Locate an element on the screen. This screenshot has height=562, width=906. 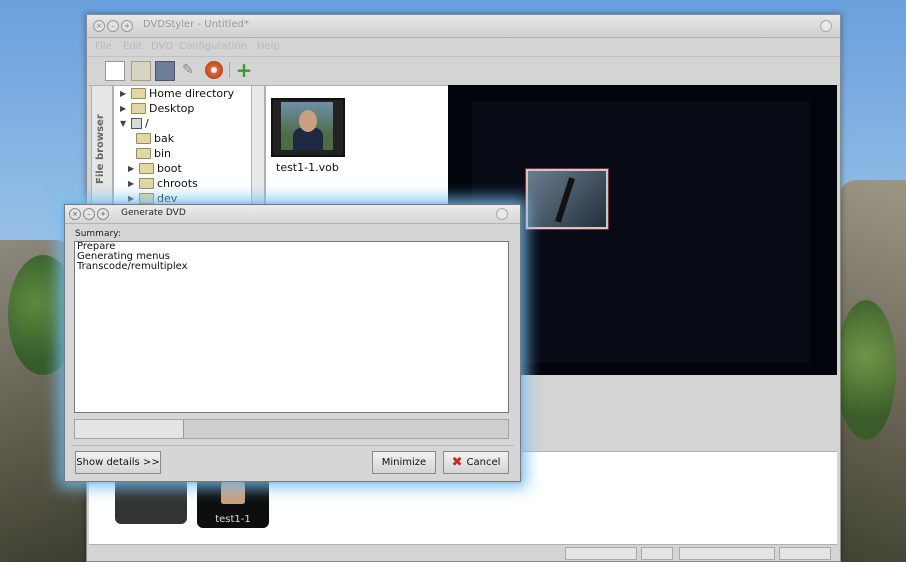
dialog-divider is located at coordinates (292, 445).